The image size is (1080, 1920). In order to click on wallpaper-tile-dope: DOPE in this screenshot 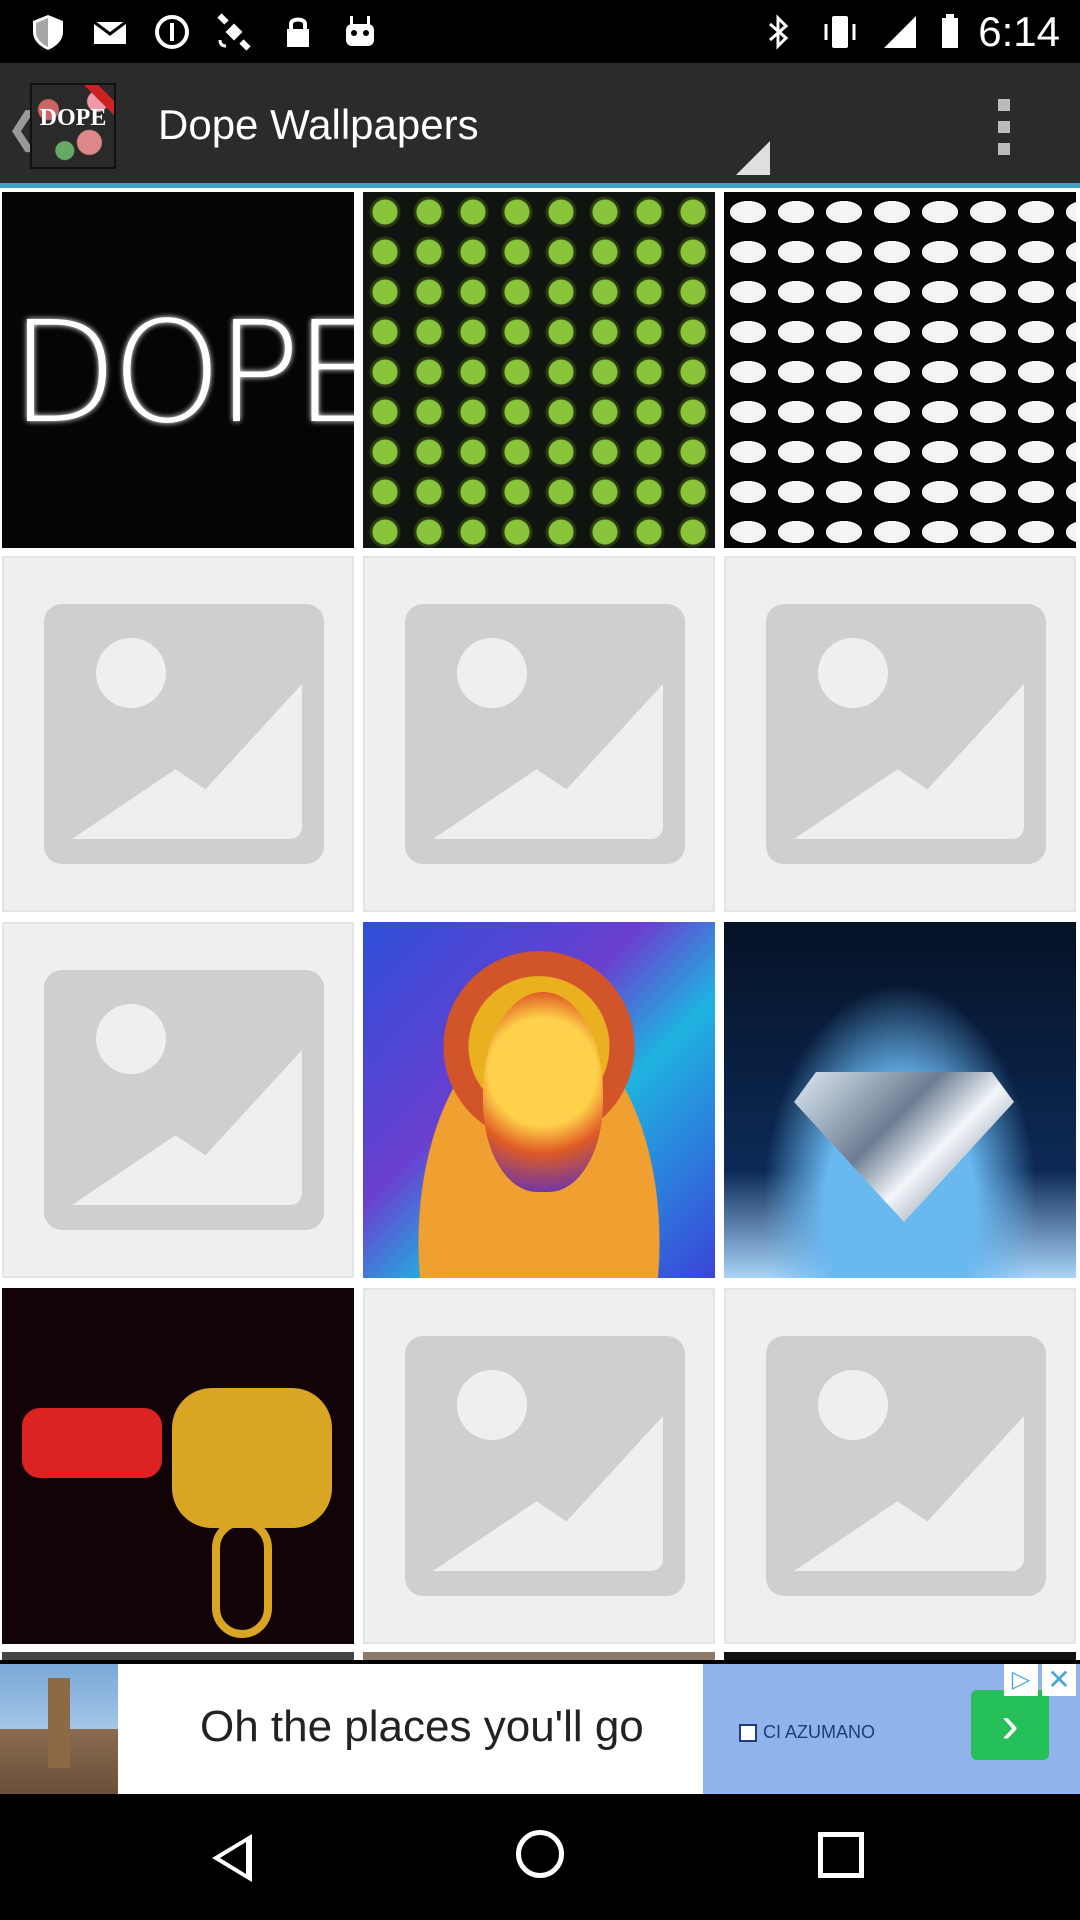, I will do `click(192, 370)`.